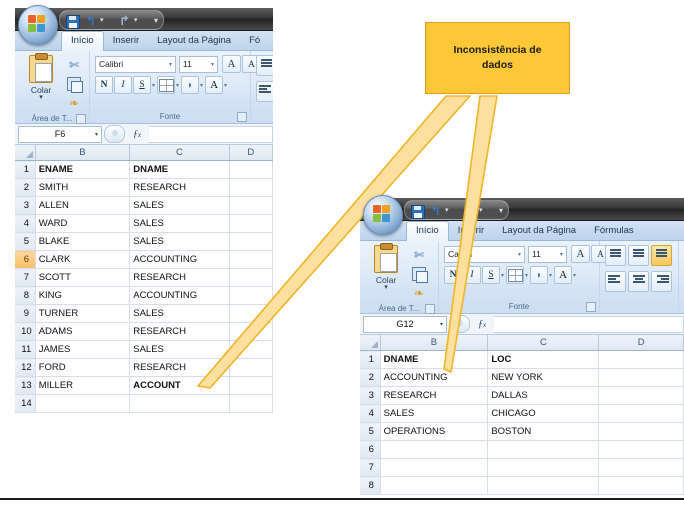 The height and width of the screenshot is (510, 684). What do you see at coordinates (543, 431) in the screenshot?
I see `cell-c5: BOSTON` at bounding box center [543, 431].